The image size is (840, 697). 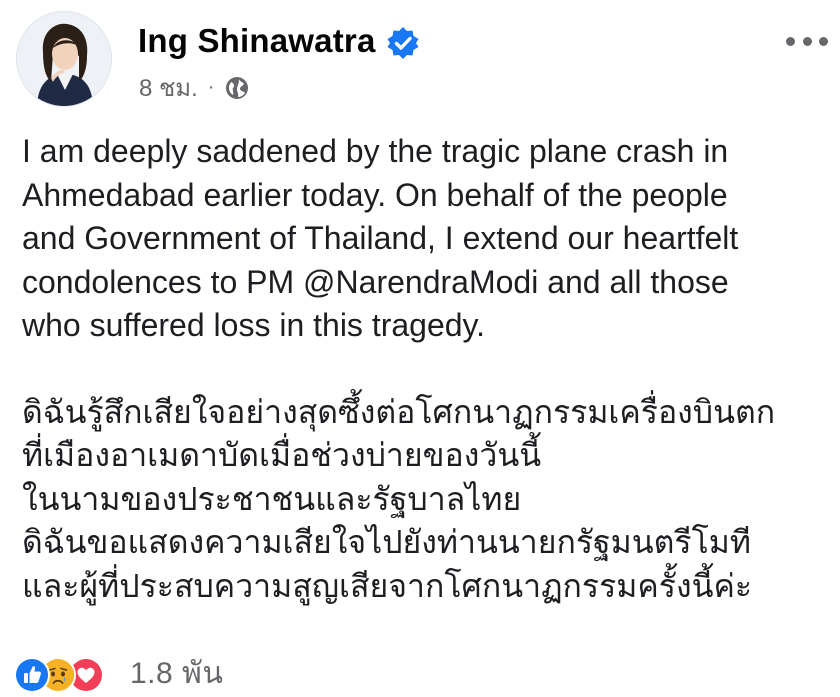 I want to click on like-reaction-icon, so click(x=32, y=675).